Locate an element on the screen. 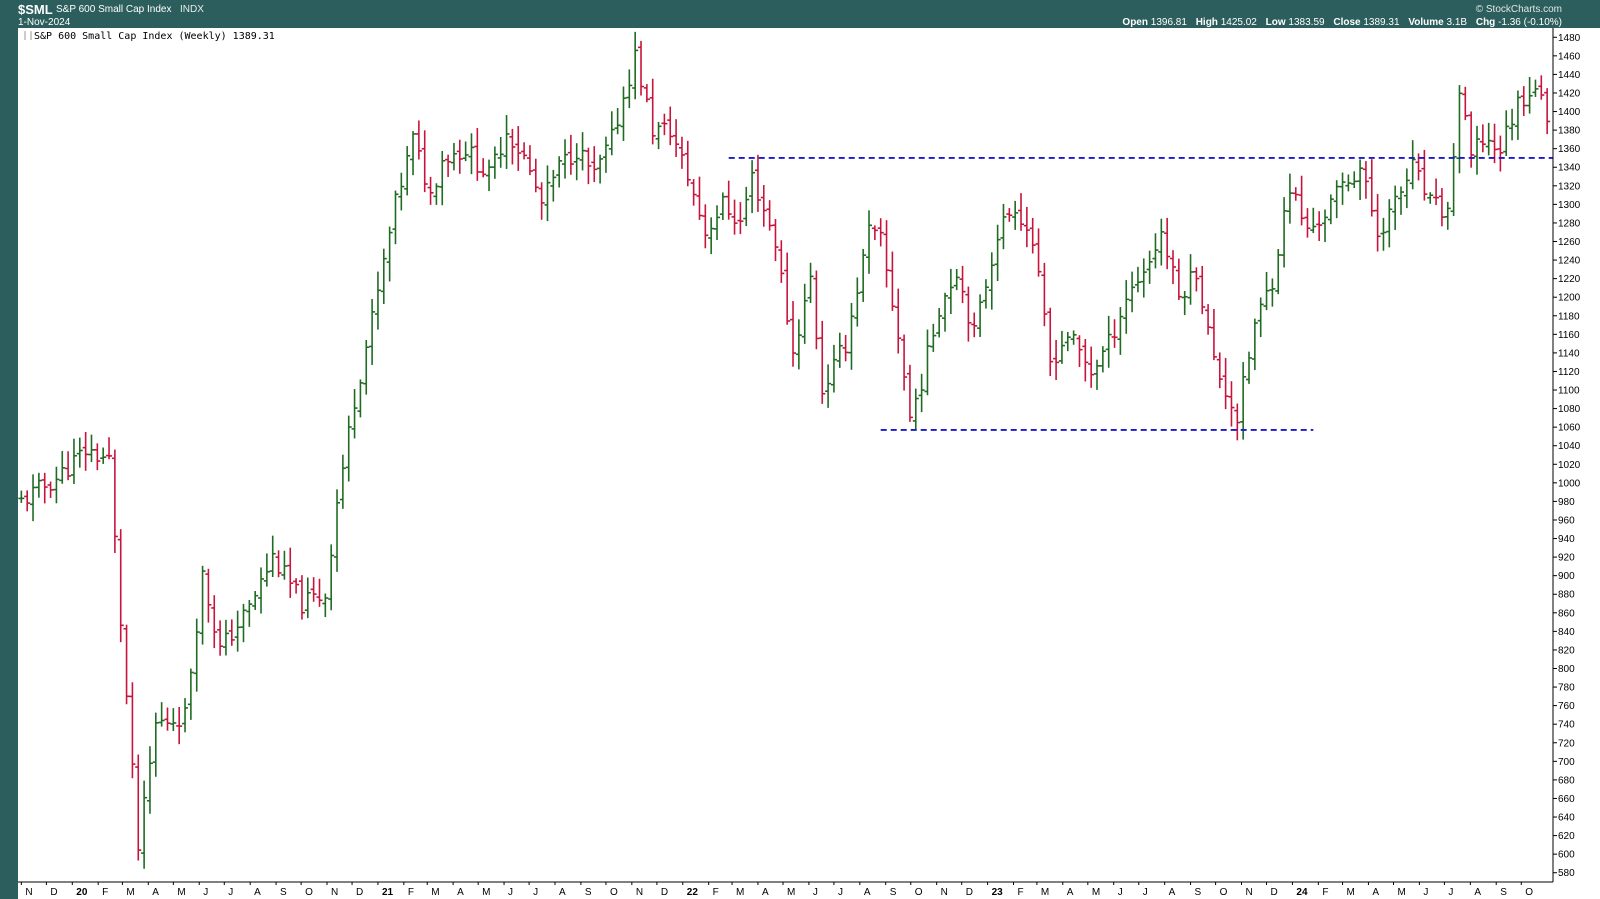  y-tick-label: 760 is located at coordinates (1566, 706).